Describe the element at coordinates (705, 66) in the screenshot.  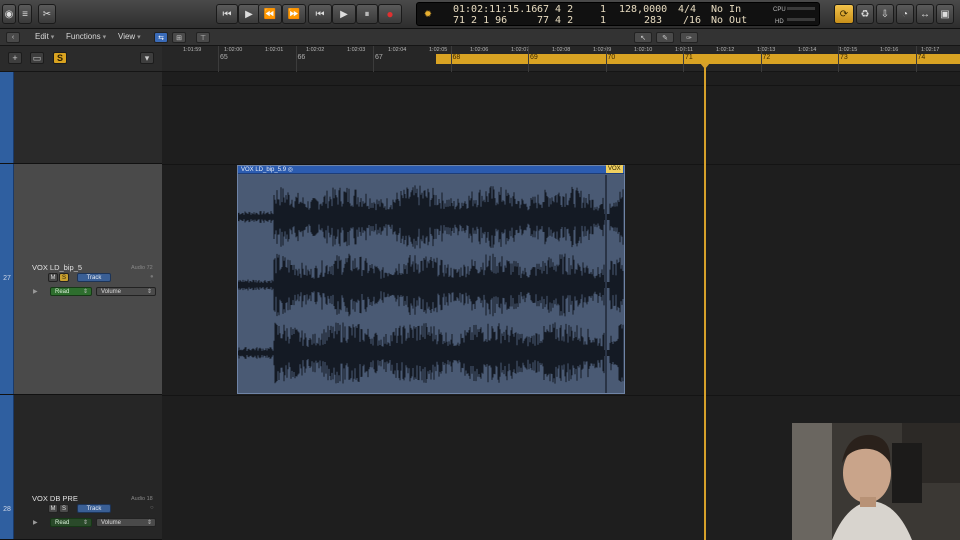
I see `playhead-handle` at that location.